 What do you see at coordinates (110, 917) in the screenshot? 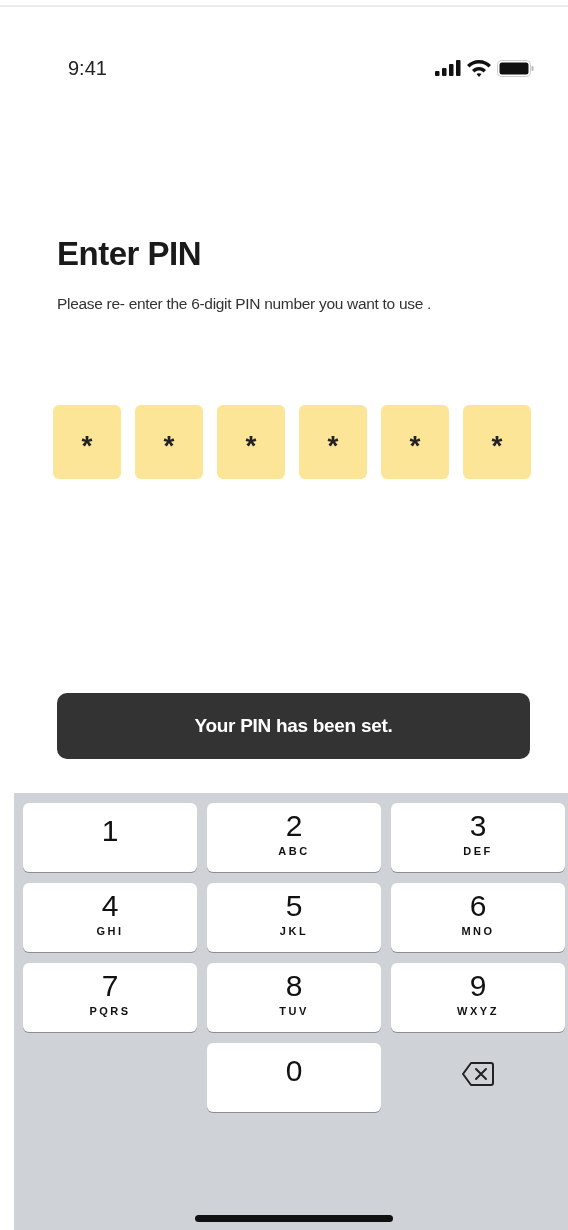
I see `keypad-key: 4 GHI` at bounding box center [110, 917].